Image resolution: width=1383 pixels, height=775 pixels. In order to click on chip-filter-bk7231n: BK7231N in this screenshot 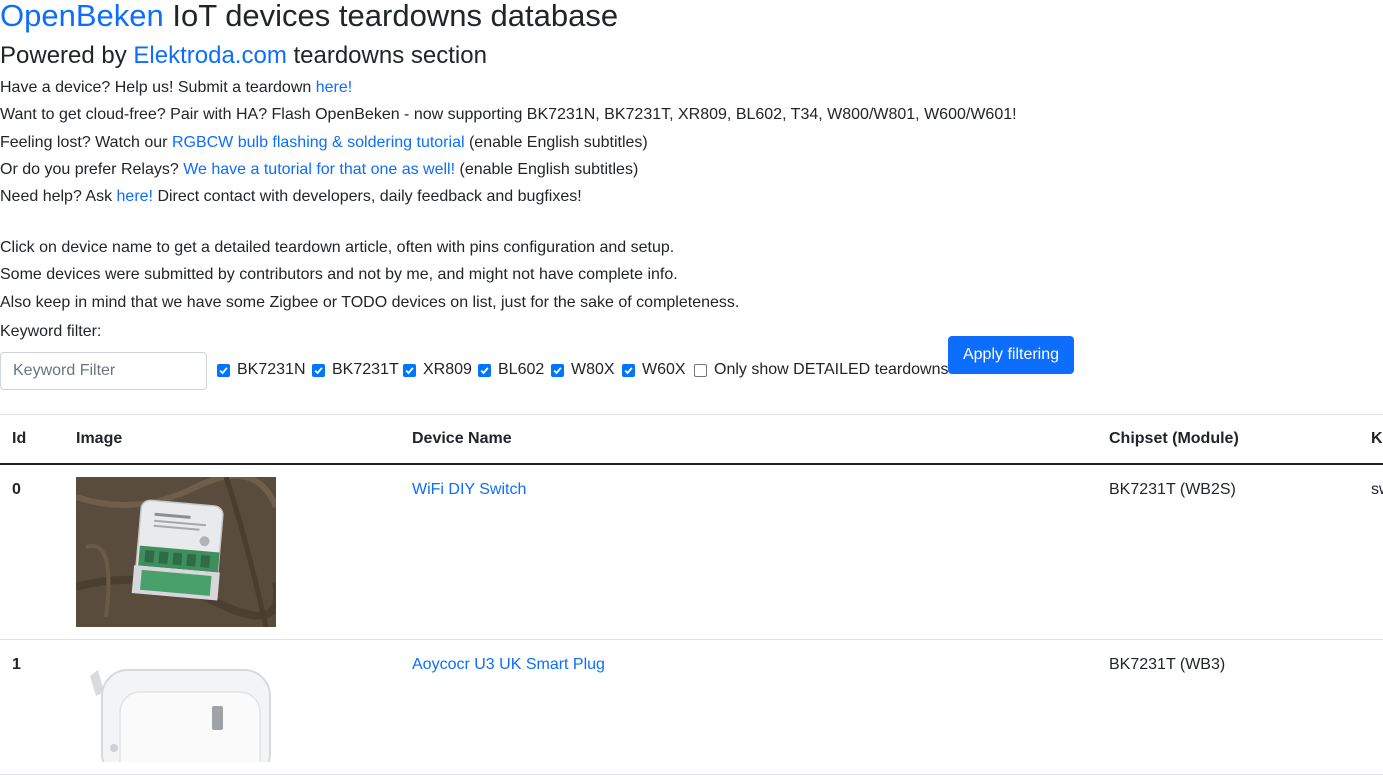, I will do `click(261, 370)`.